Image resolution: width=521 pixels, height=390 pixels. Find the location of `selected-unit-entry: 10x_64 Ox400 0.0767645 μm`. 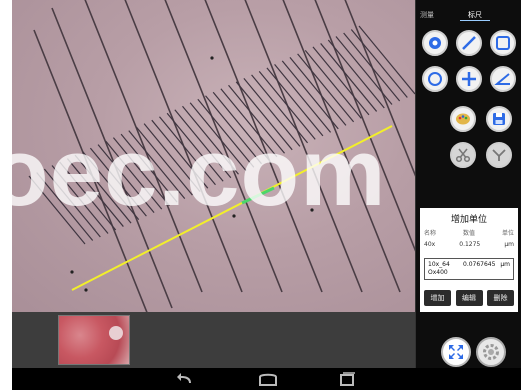

selected-unit-entry: 10x_64 Ox400 0.0767645 μm is located at coordinates (469, 269).